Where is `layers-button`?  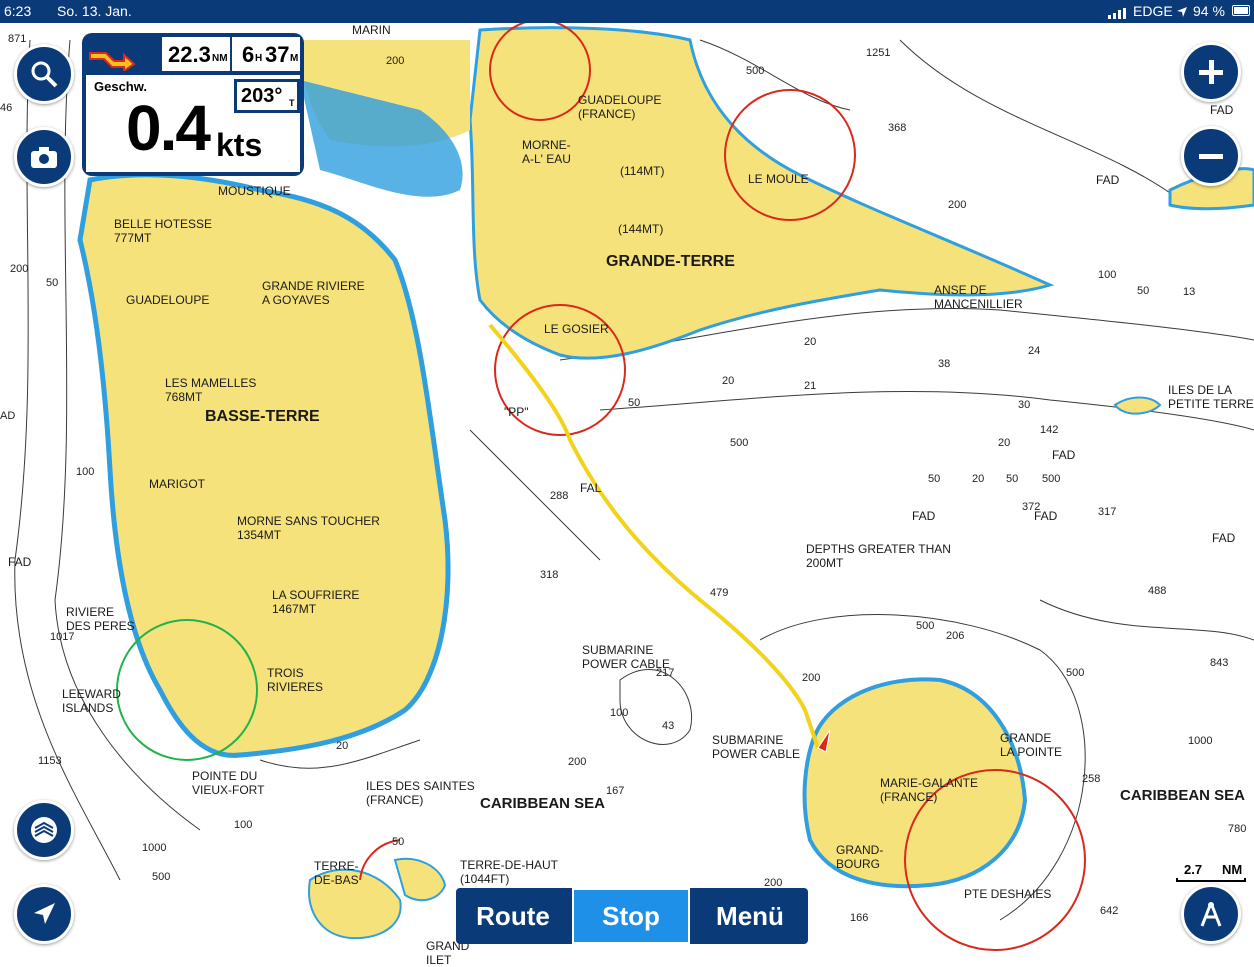
layers-button is located at coordinates (44, 830).